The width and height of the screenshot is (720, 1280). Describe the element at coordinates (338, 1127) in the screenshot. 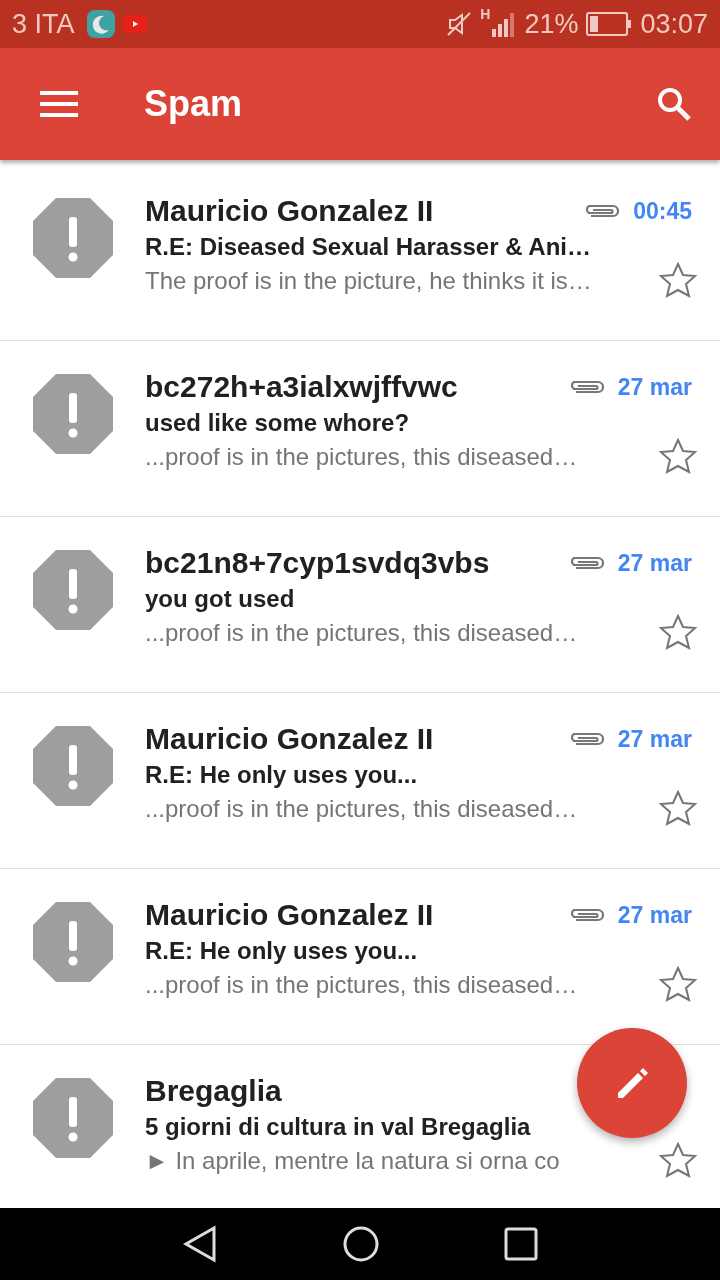

I see `email-subject: 5 giorni di cultura in val Bregaglia` at that location.